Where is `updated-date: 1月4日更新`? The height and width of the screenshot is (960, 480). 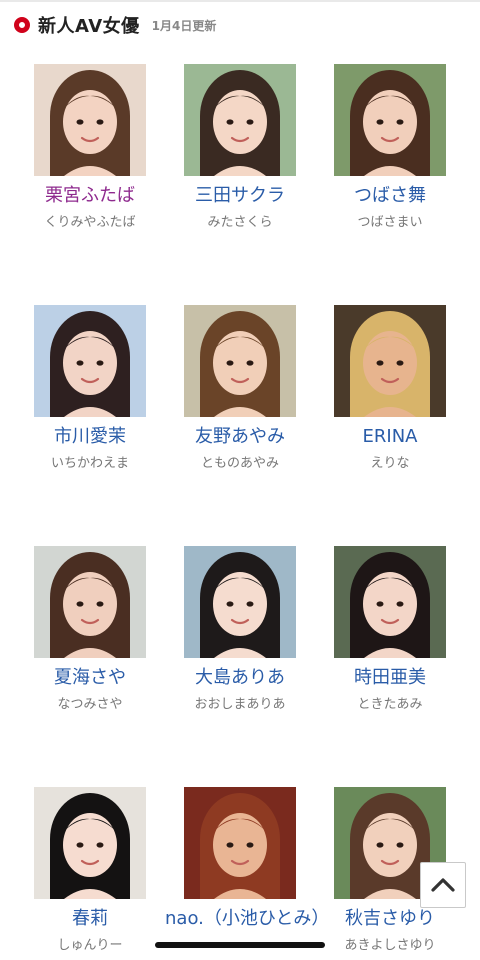
updated-date: 1月4日更新 is located at coordinates (184, 25).